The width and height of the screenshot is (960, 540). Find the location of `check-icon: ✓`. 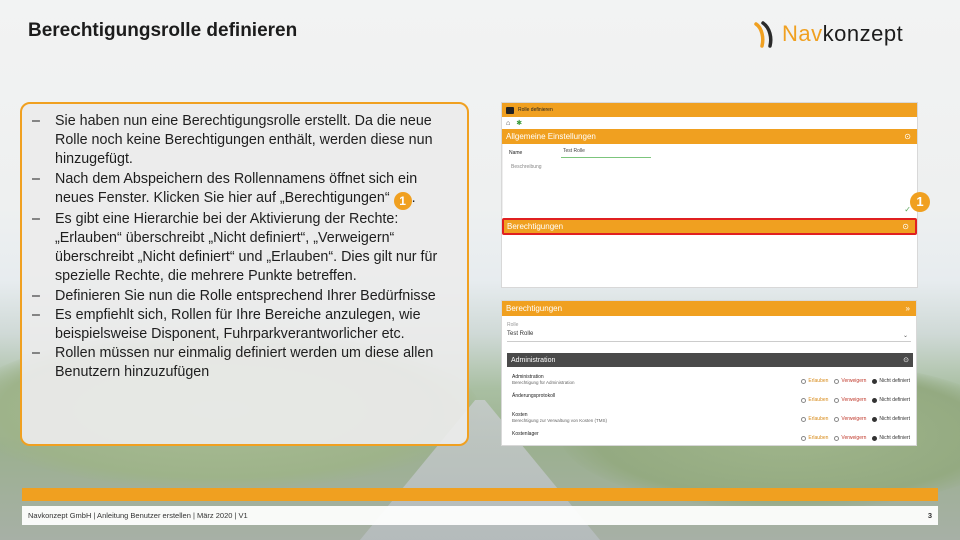

check-icon: ✓ is located at coordinates (907, 209).